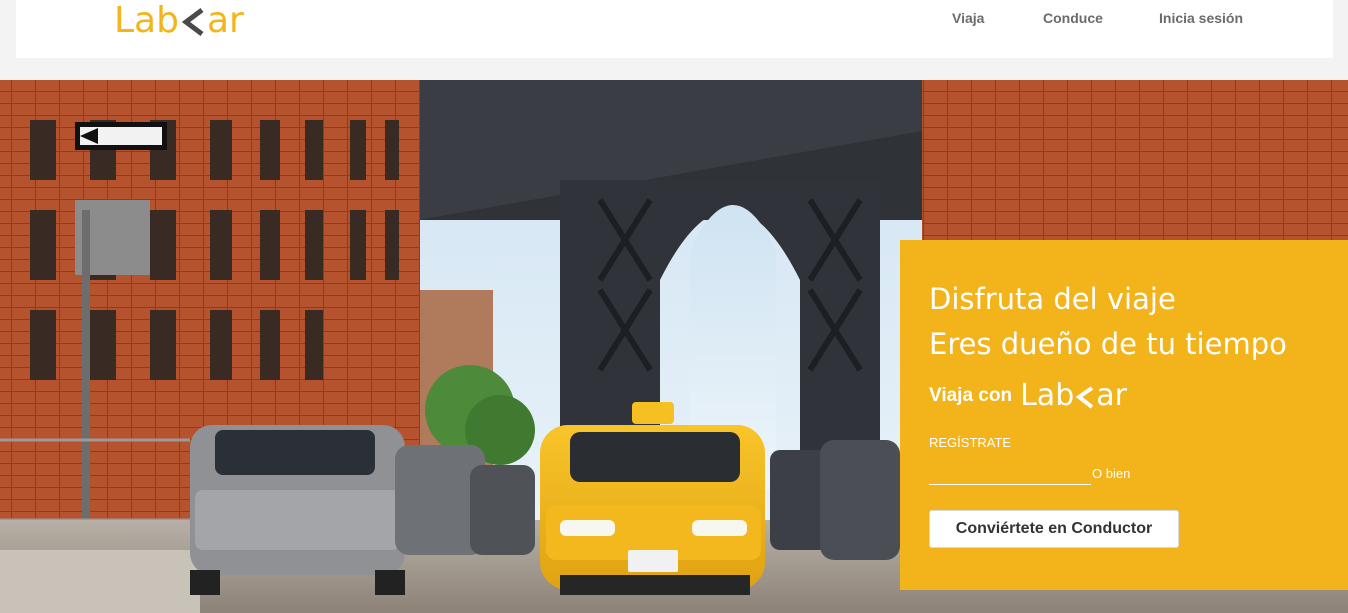 The image size is (1348, 613). Describe the element at coordinates (1201, 18) in the screenshot. I see `nav-iniciar-sesion: Inicia sesión` at that location.